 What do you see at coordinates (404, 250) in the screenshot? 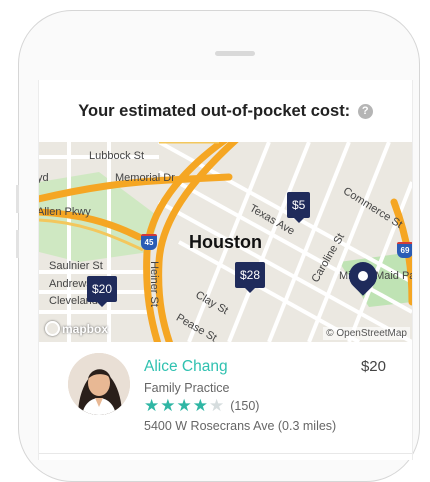
I see `highway-shield-icon: 69` at bounding box center [404, 250].